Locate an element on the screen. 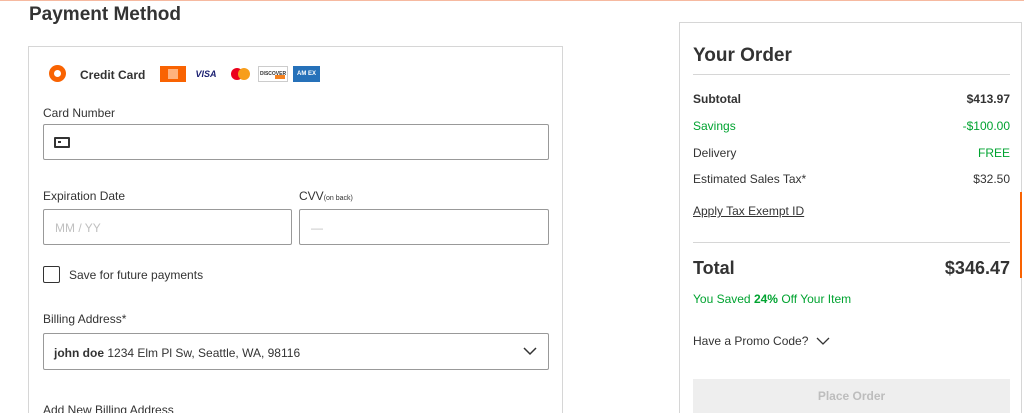 The height and width of the screenshot is (413, 1024). payment-method-title: Payment Method is located at coordinates (105, 14).